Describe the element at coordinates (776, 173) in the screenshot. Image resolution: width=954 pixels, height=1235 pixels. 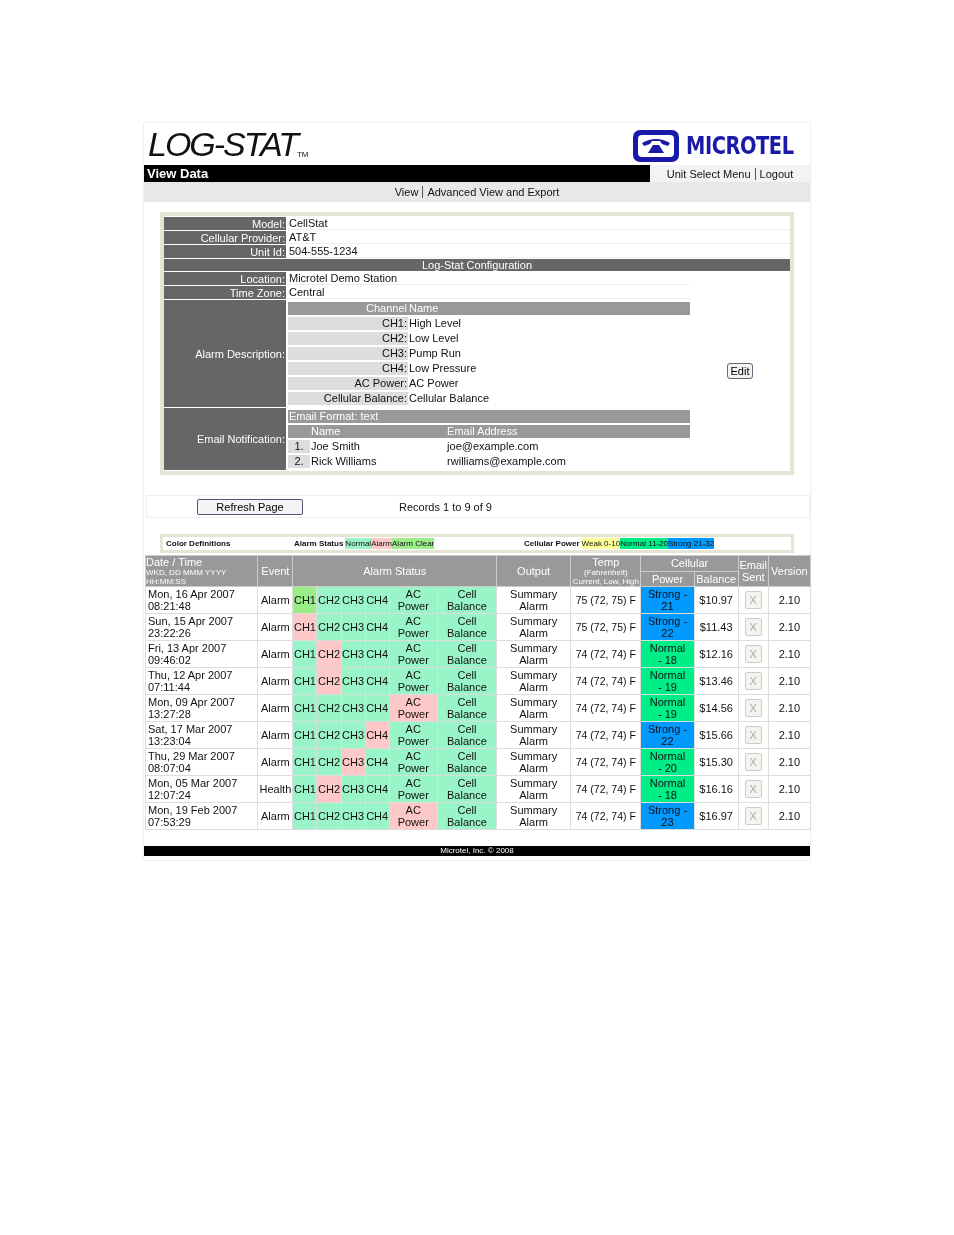
I see `top-link: Logout` at that location.